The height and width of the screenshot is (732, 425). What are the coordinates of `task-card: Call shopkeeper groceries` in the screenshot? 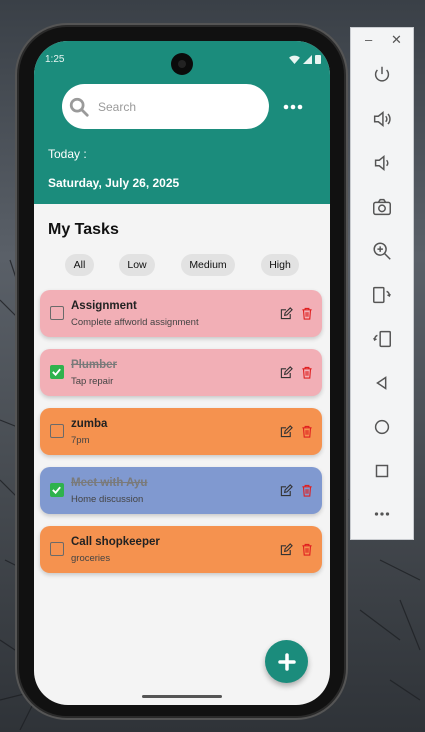 It's located at (181, 549).